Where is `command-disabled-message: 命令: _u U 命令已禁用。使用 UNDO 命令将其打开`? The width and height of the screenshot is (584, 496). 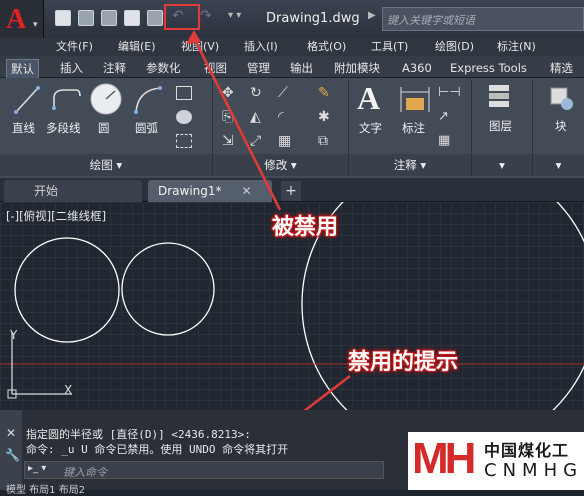
command-disabled-message: 命令: _u U 命令已禁用。使用 UNDO 命令将其打开 is located at coordinates (157, 449).